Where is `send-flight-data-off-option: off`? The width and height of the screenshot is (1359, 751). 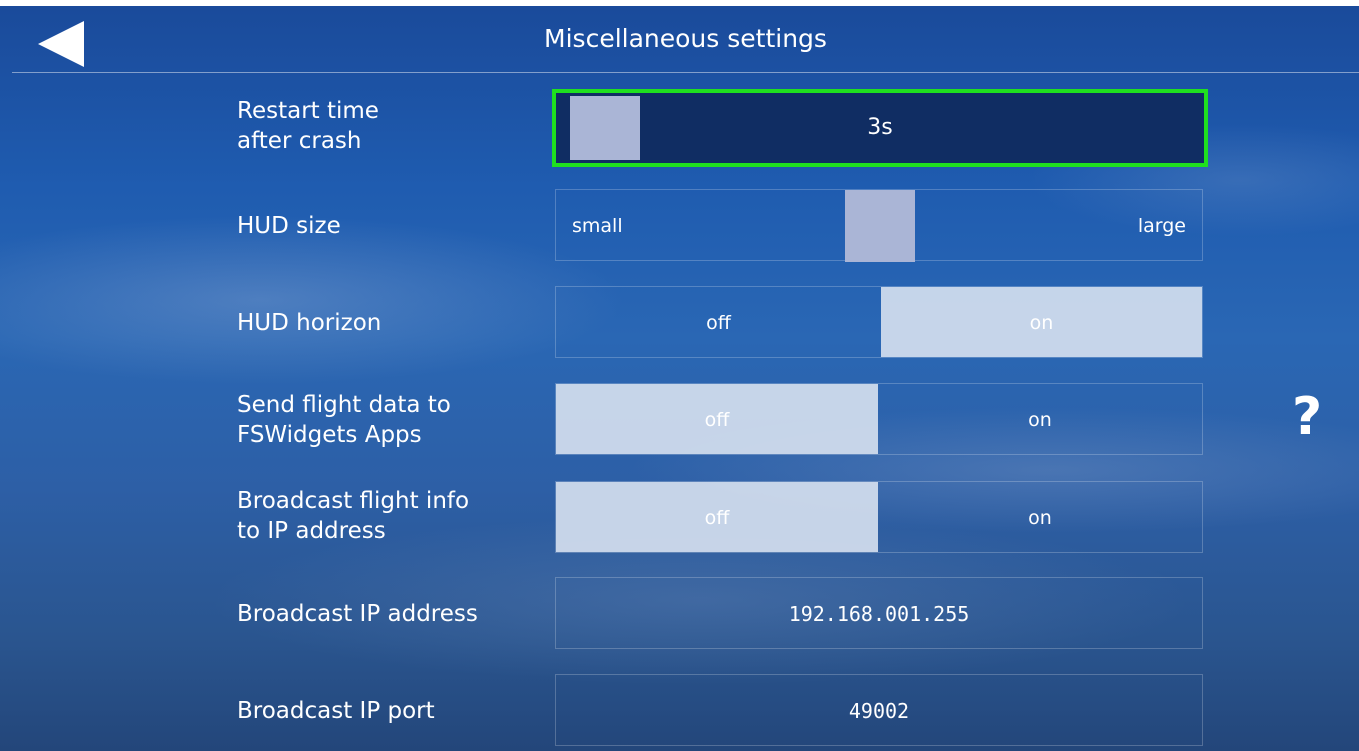
send-flight-data-off-option: off is located at coordinates (717, 419).